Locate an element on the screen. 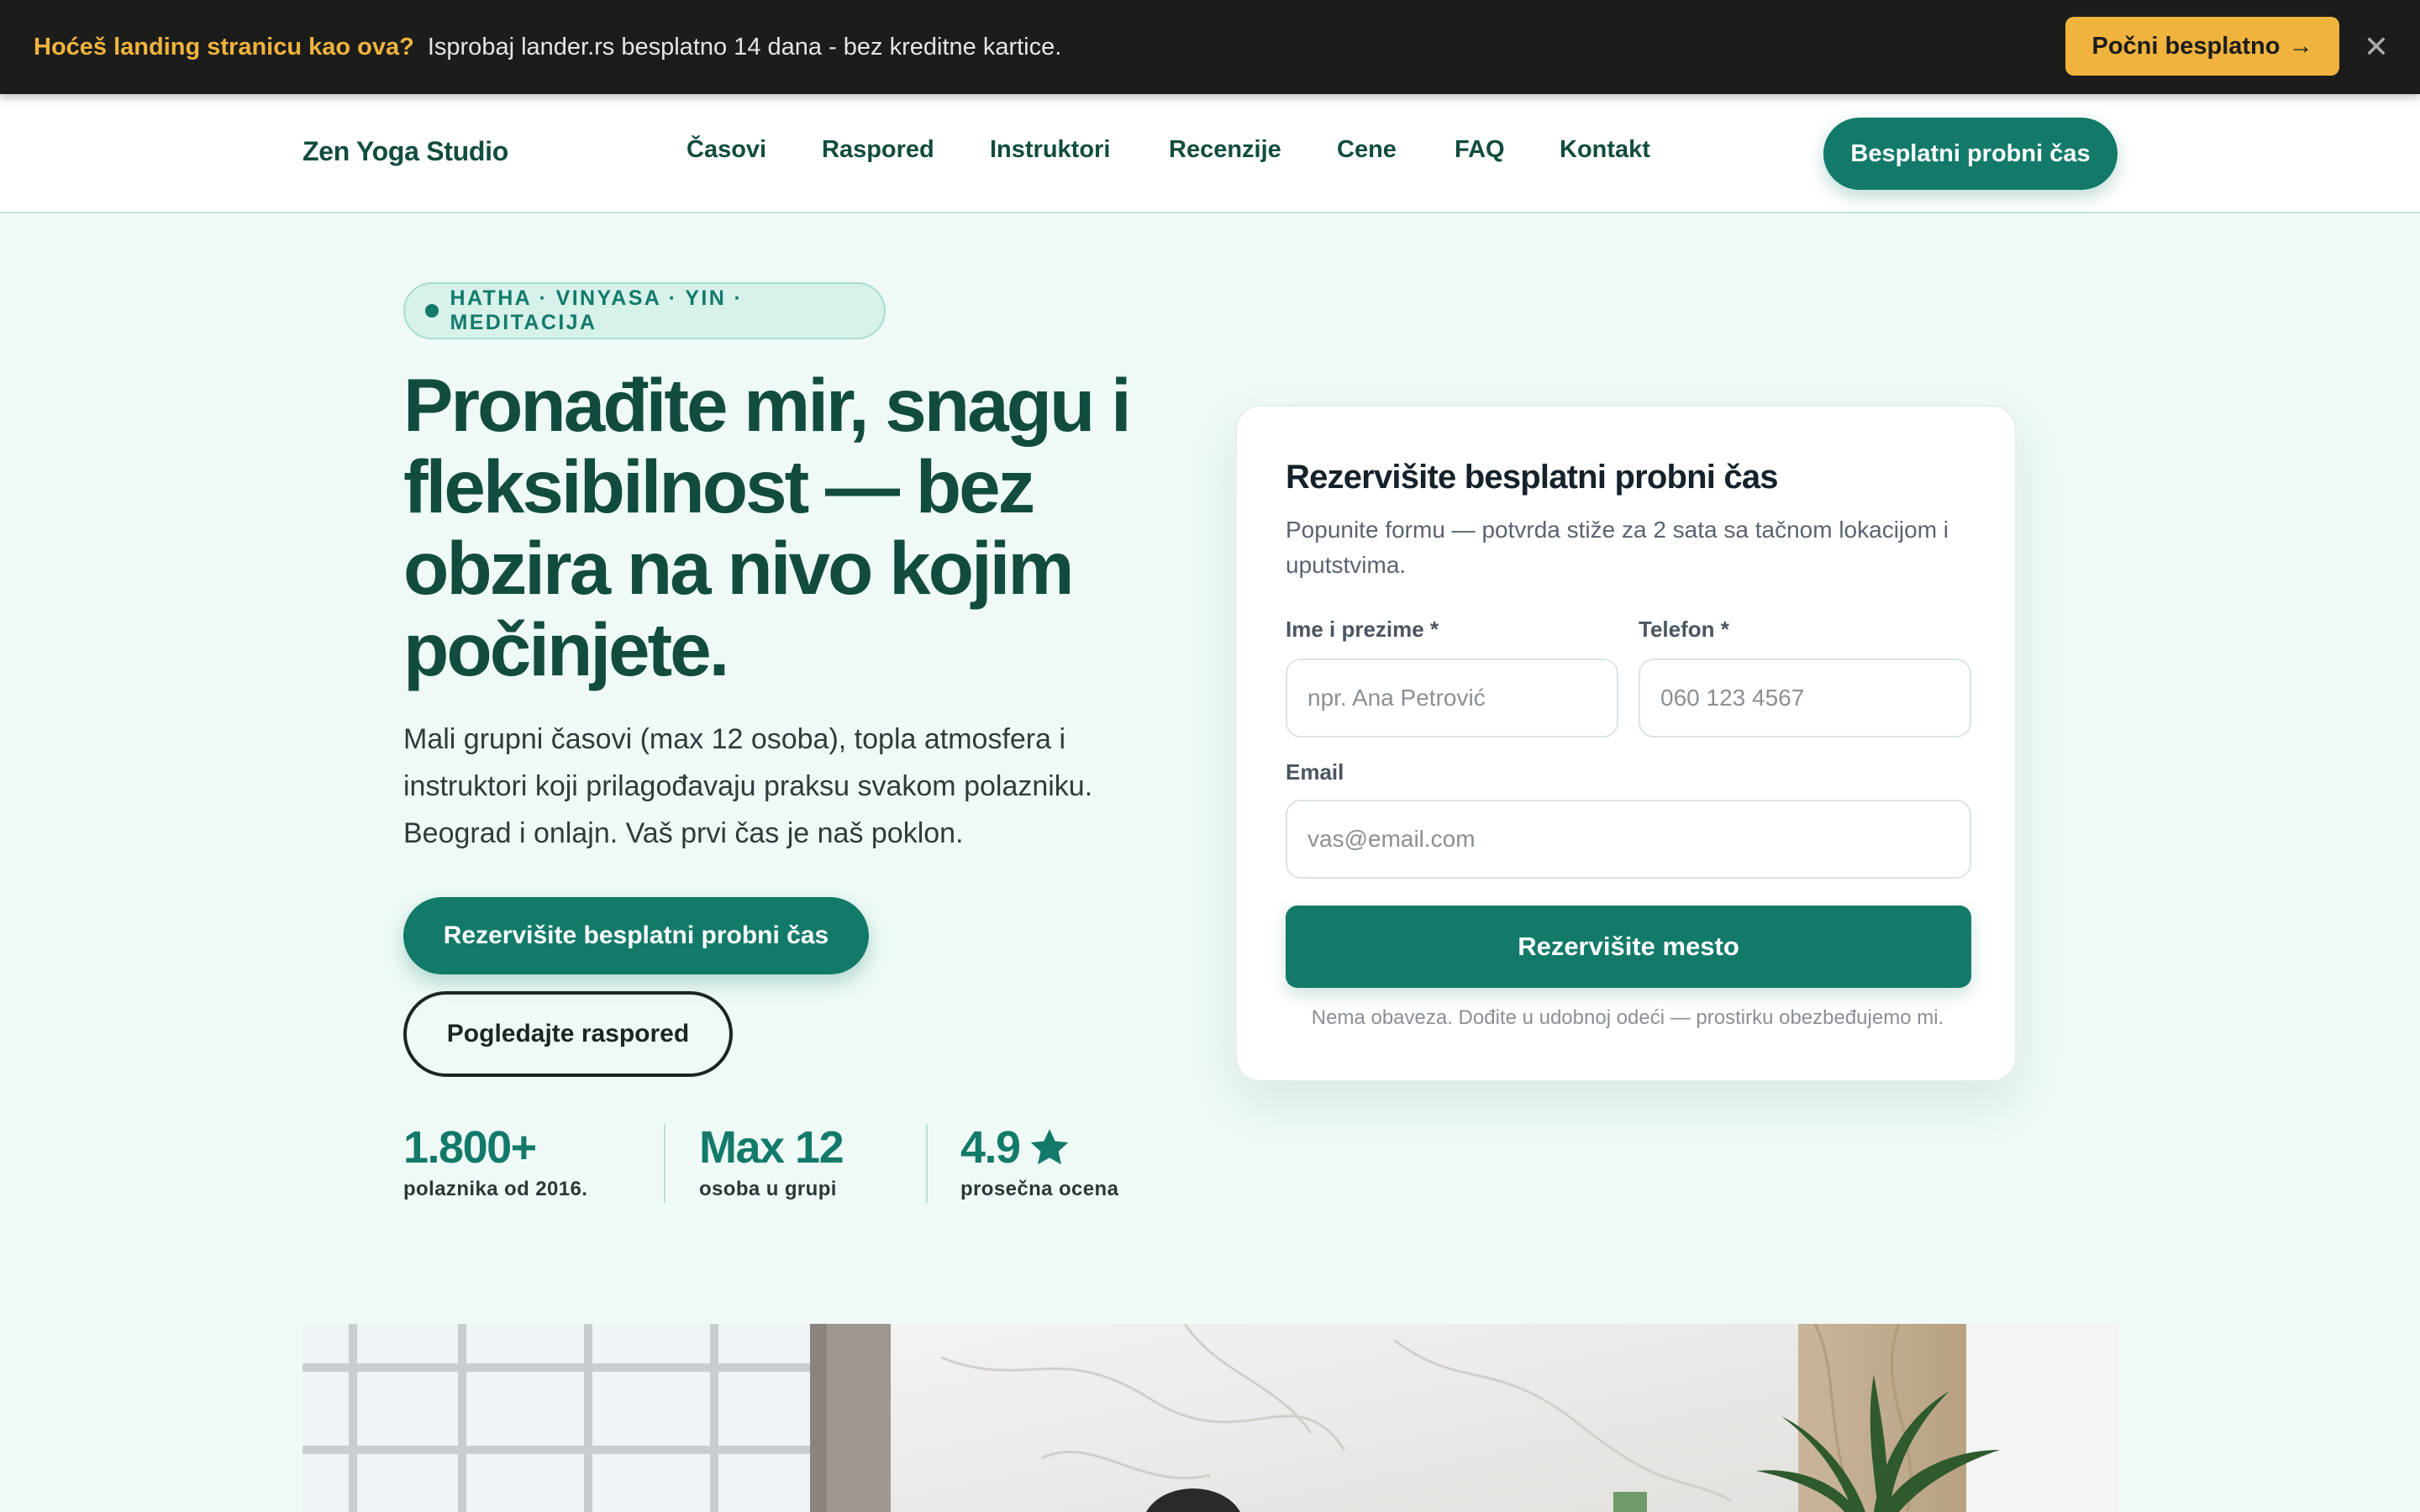  nav-item-casovi: Časovi is located at coordinates (726, 150).